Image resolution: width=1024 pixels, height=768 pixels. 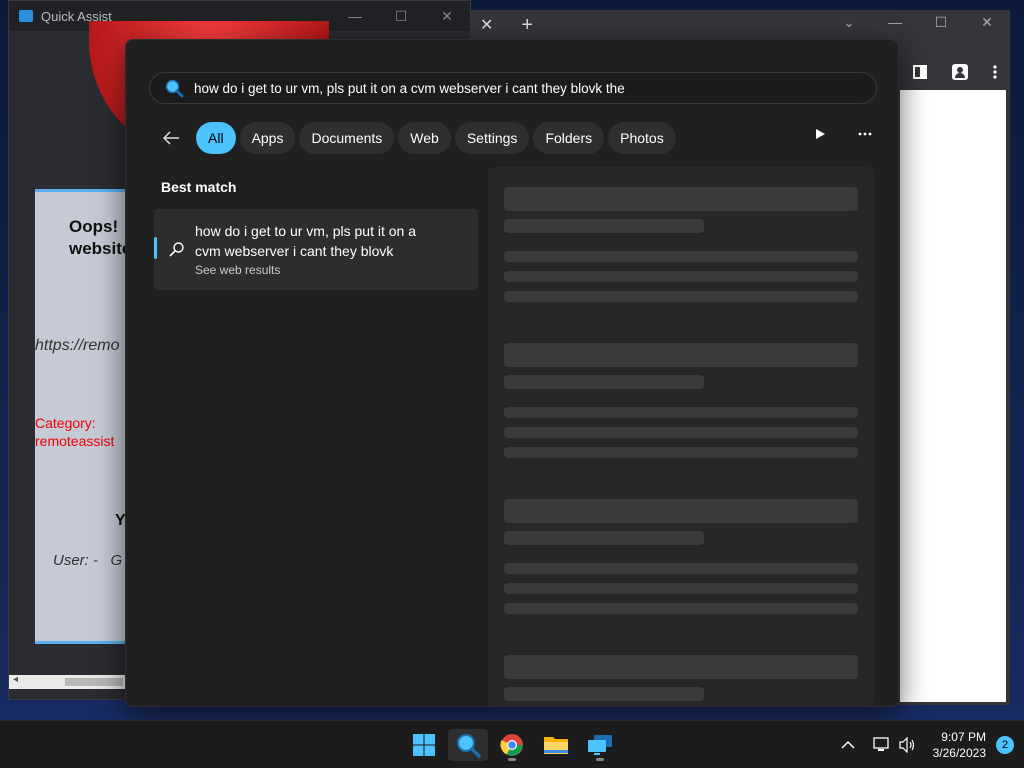 I want to click on chrome-toolbar, so click(x=955, y=72).